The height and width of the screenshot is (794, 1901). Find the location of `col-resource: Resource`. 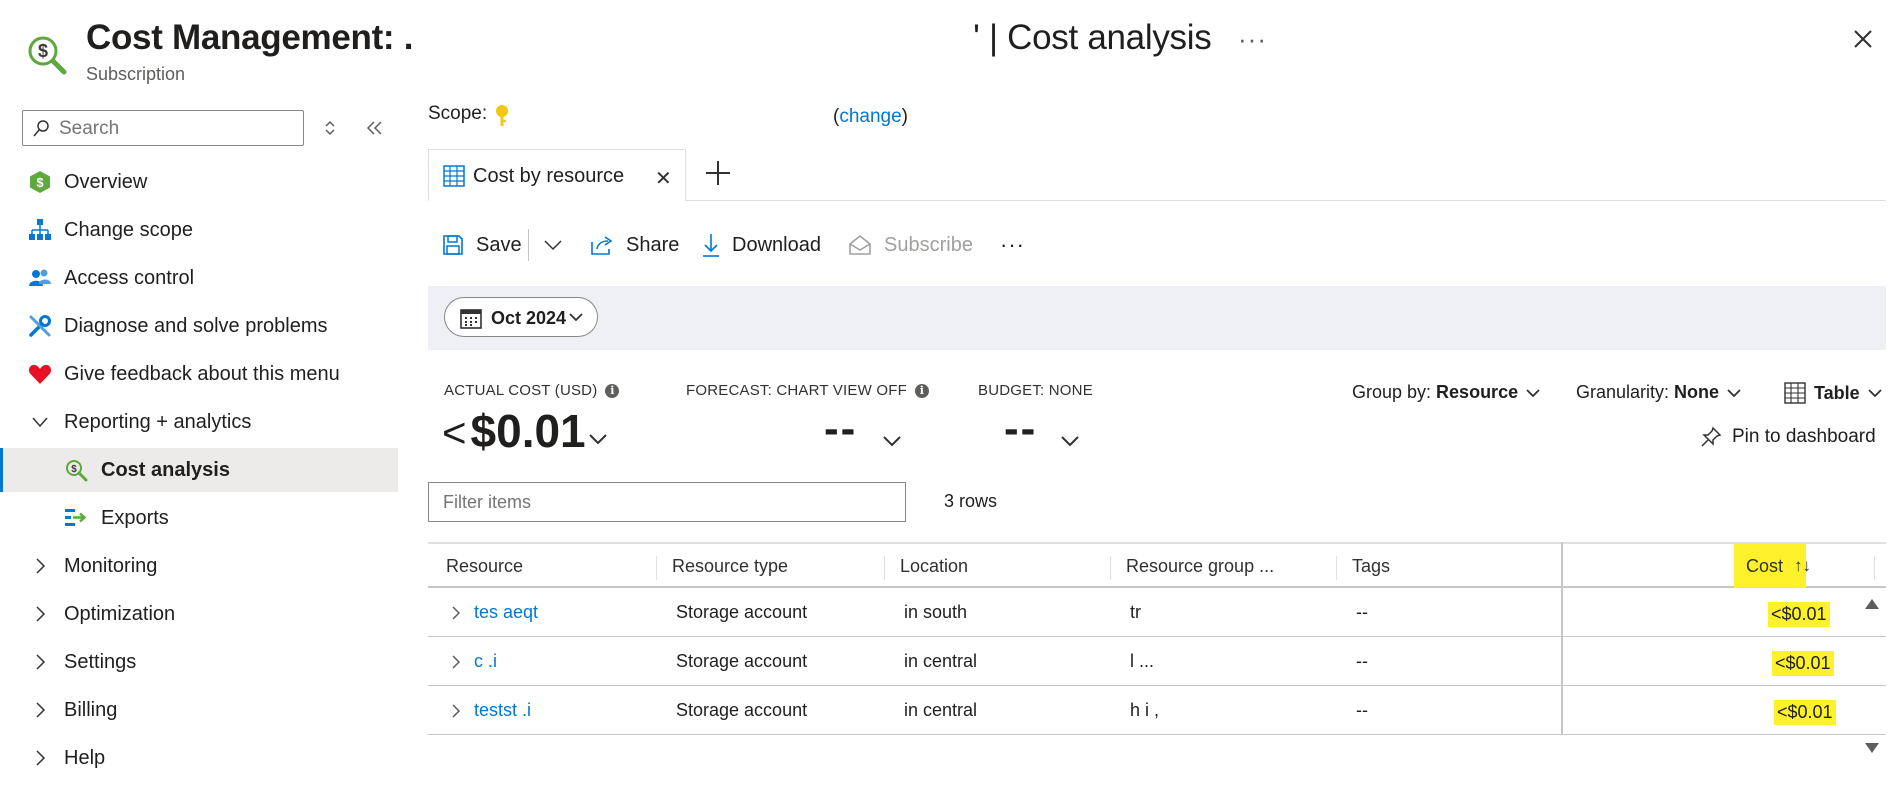

col-resource: Resource is located at coordinates (484, 566).